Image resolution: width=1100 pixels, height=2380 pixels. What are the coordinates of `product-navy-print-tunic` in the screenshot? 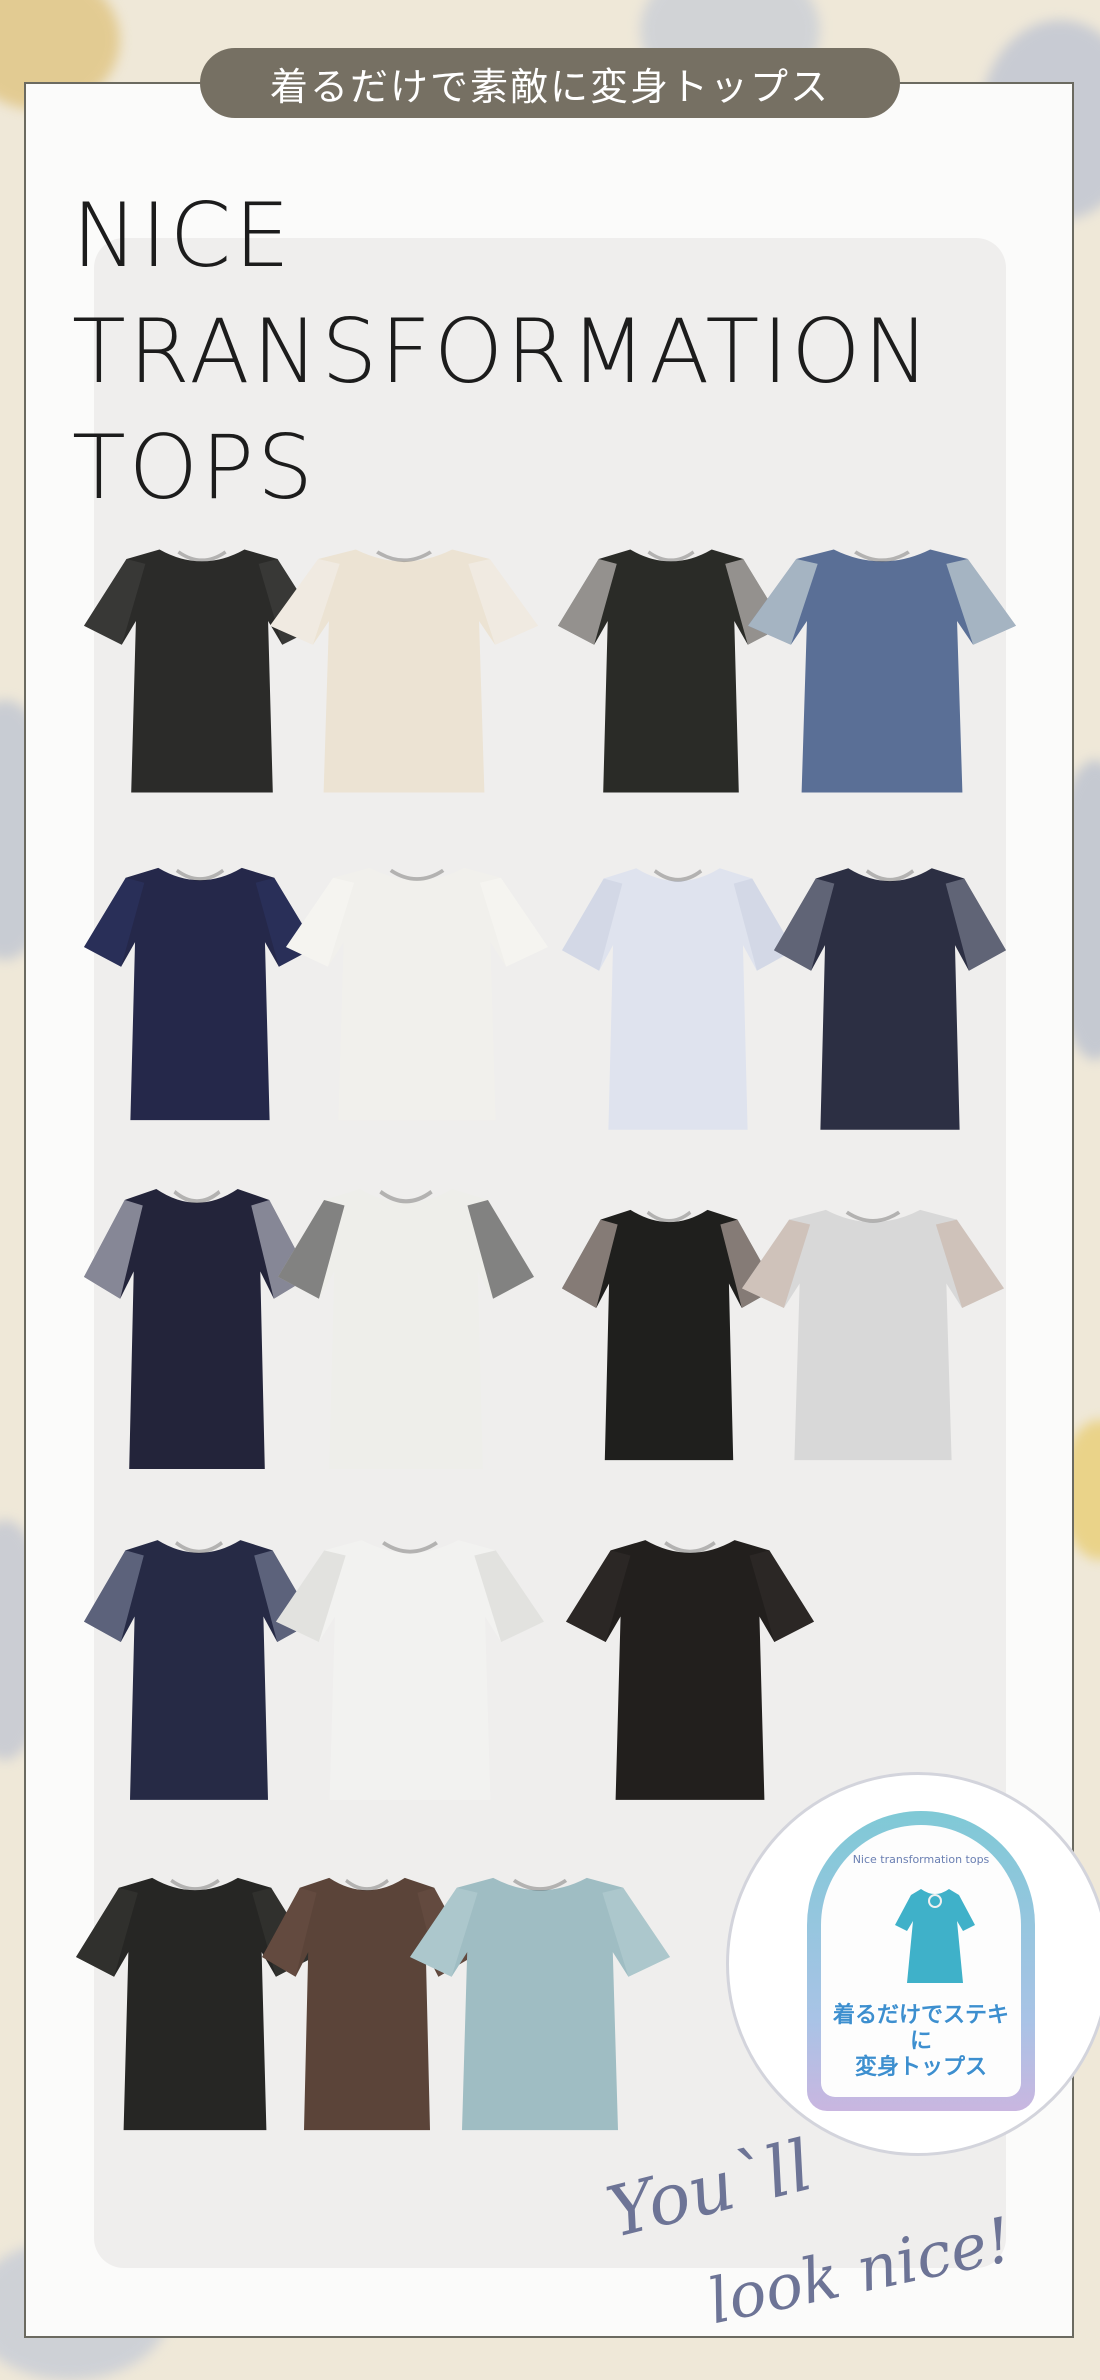 It's located at (197, 1329).